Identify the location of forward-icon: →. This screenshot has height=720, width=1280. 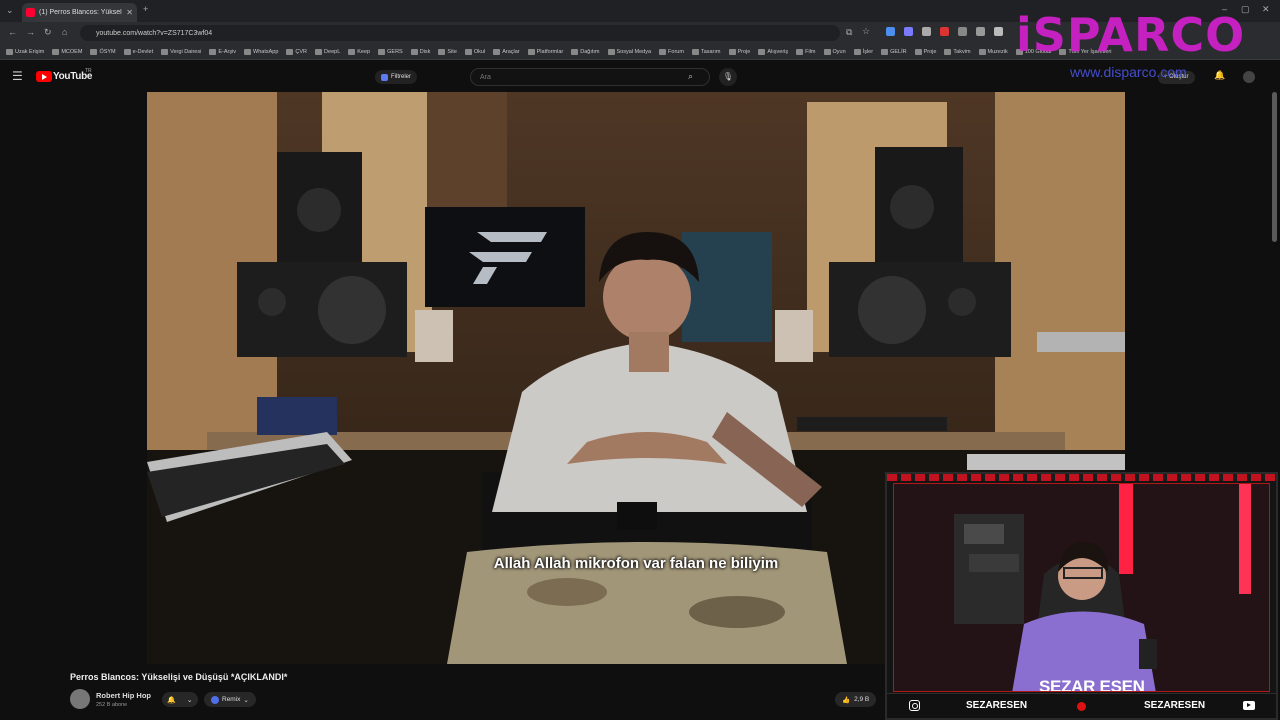
(30, 32).